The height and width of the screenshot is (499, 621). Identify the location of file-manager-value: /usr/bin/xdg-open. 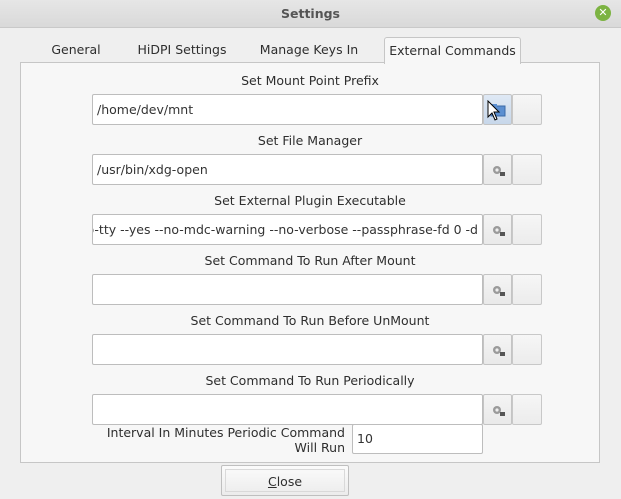
(152, 169).